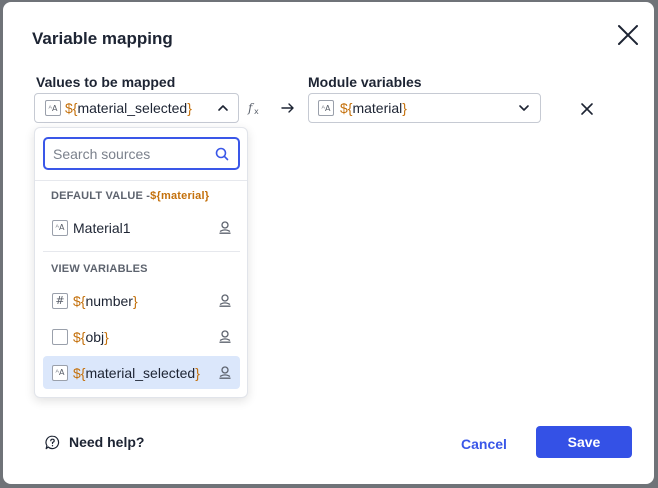  Describe the element at coordinates (102, 227) in the screenshot. I see `item-label: Material1` at that location.